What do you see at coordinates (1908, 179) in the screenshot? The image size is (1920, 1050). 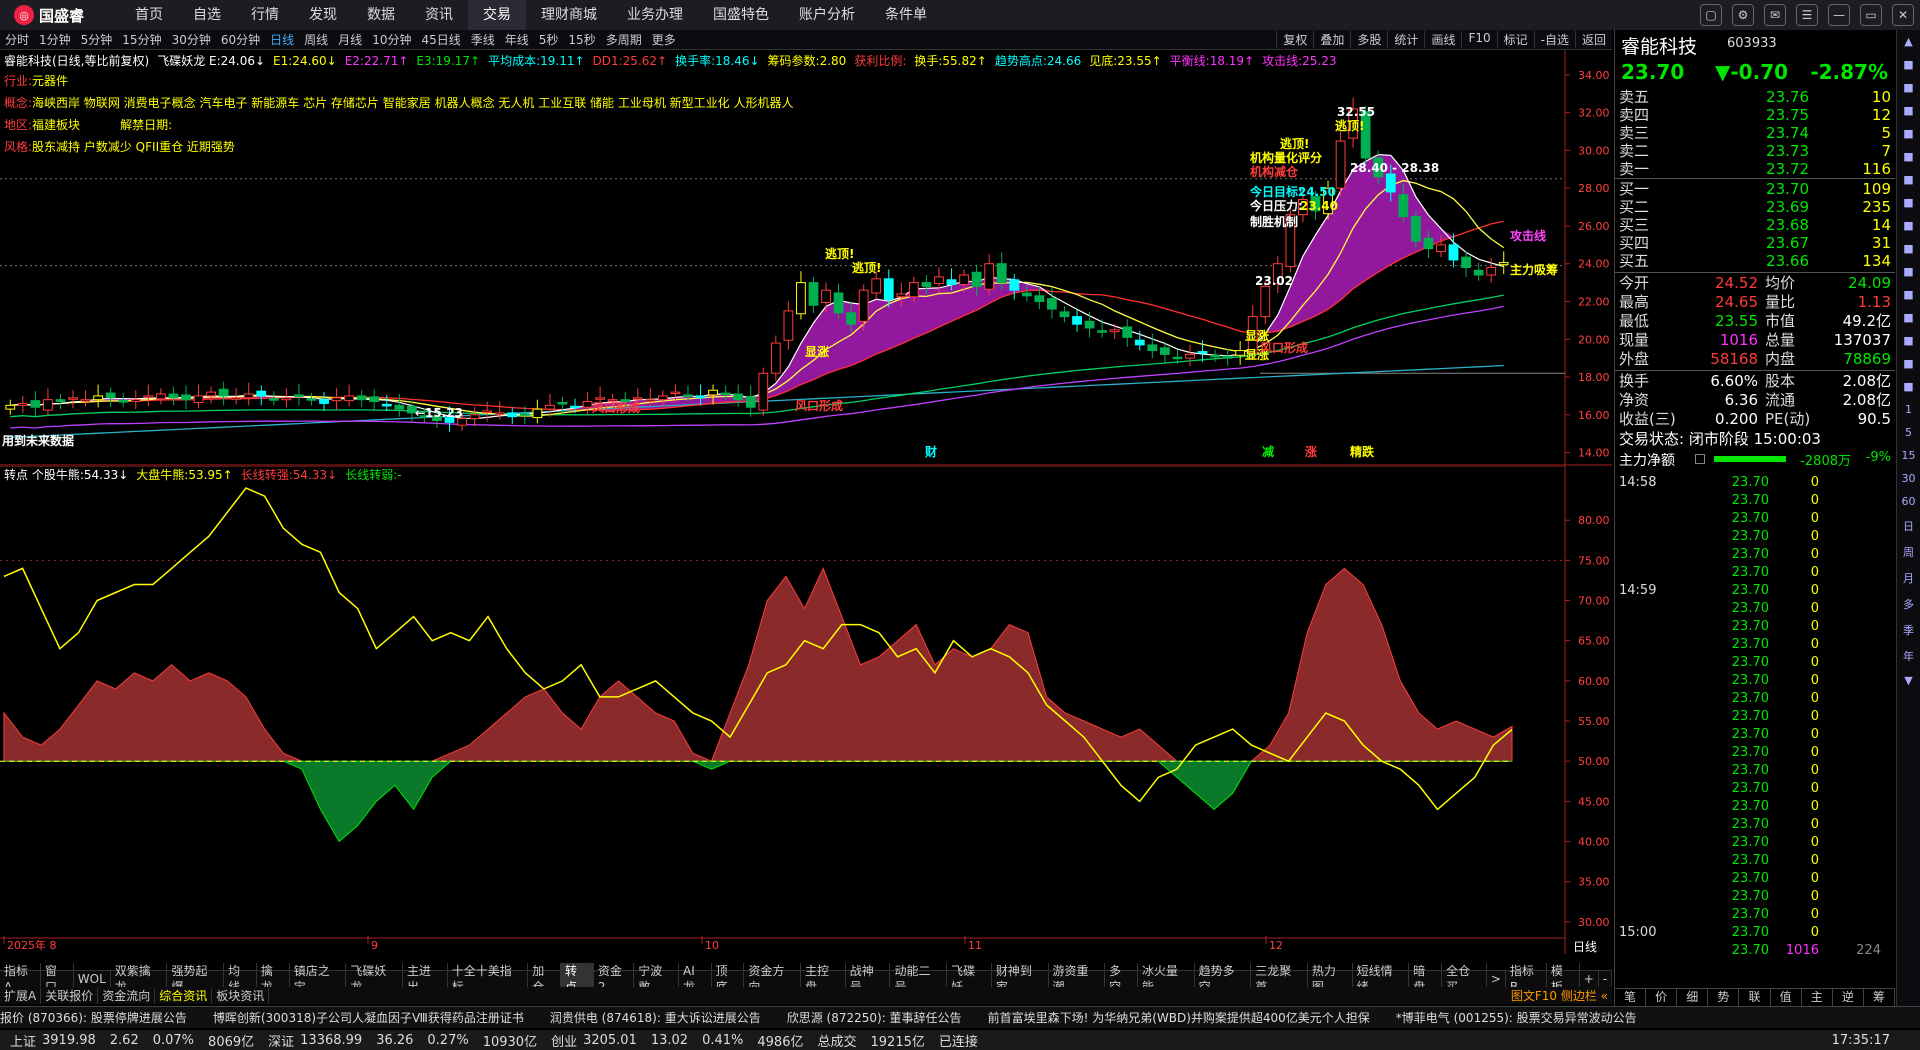 I see `sidebar-item-6-icon: ■` at bounding box center [1908, 179].